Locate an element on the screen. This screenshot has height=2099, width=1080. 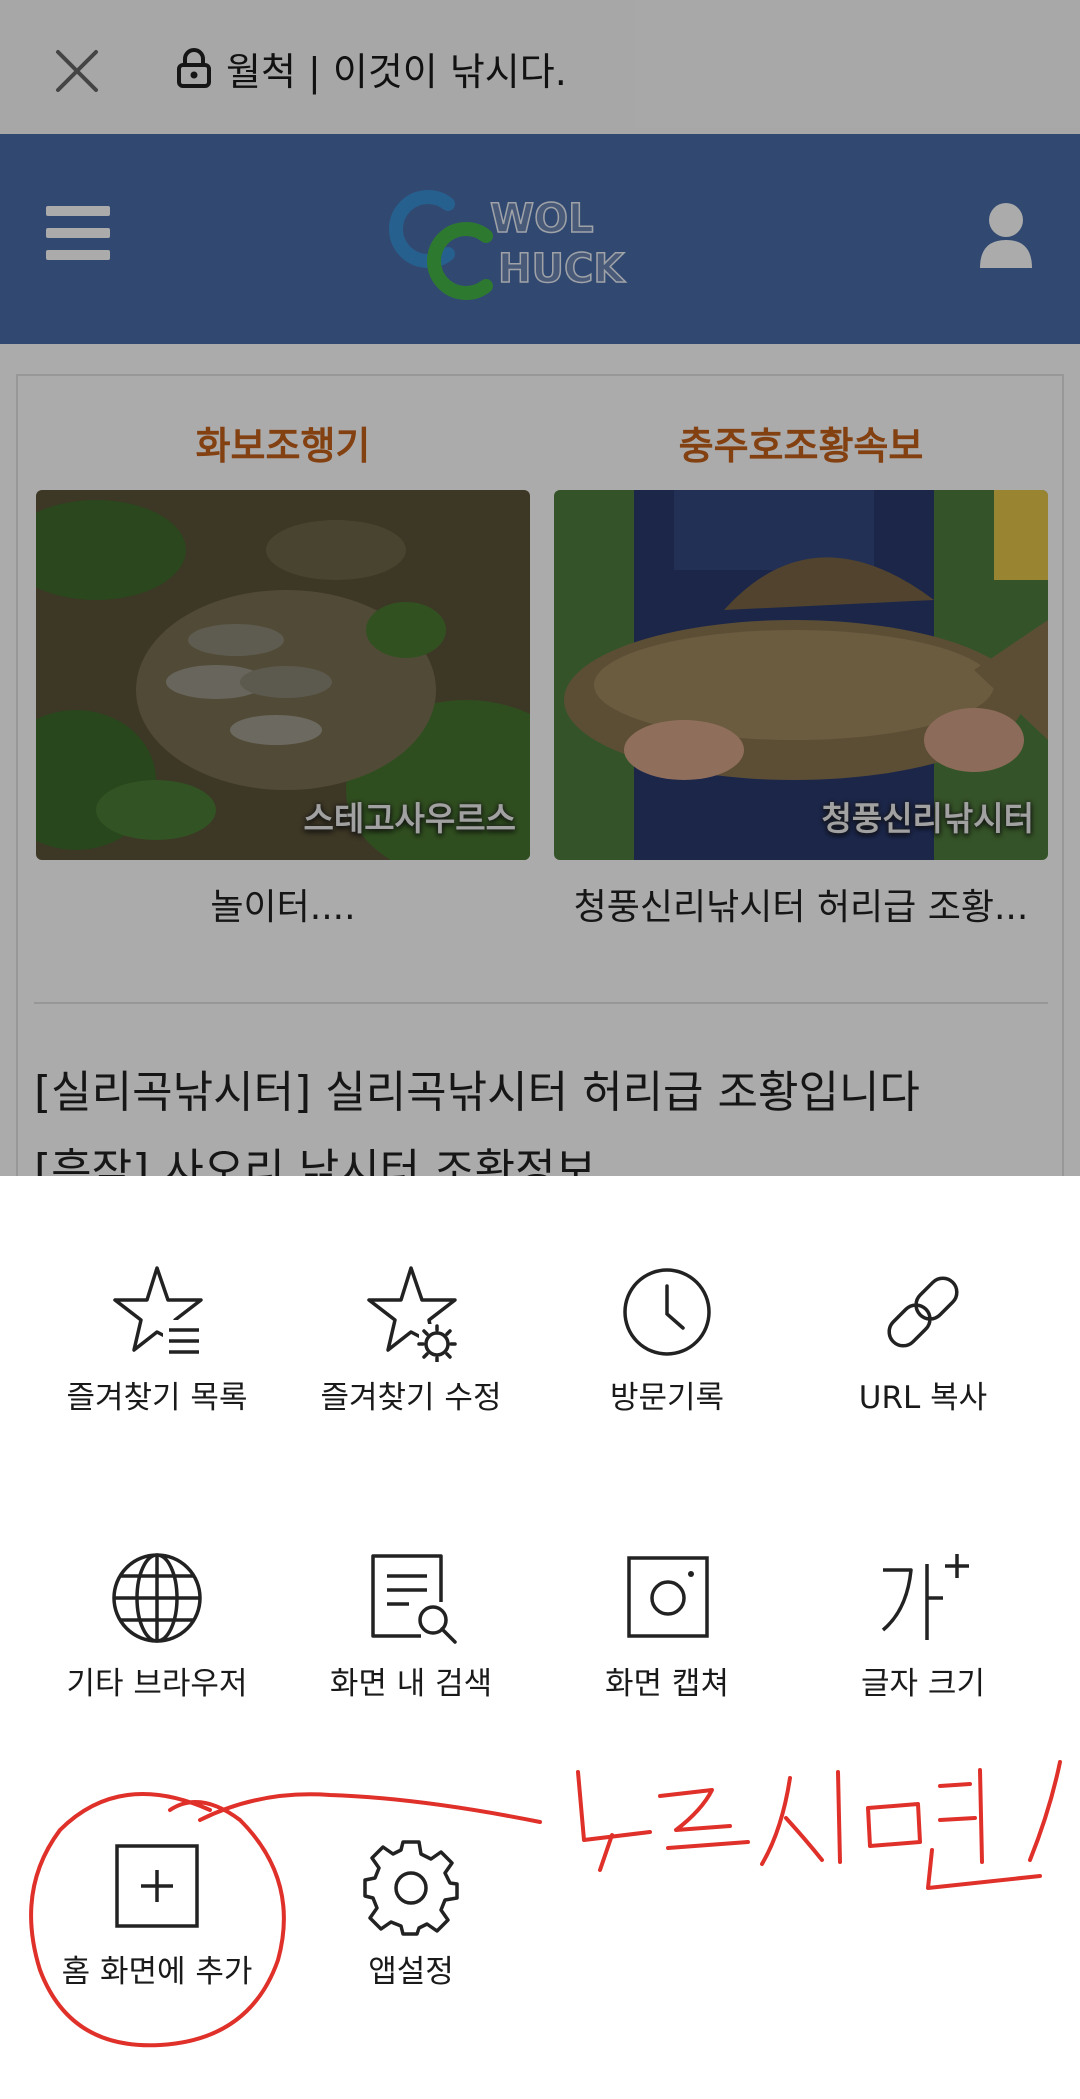
link-icon is located at coordinates (923, 1312).